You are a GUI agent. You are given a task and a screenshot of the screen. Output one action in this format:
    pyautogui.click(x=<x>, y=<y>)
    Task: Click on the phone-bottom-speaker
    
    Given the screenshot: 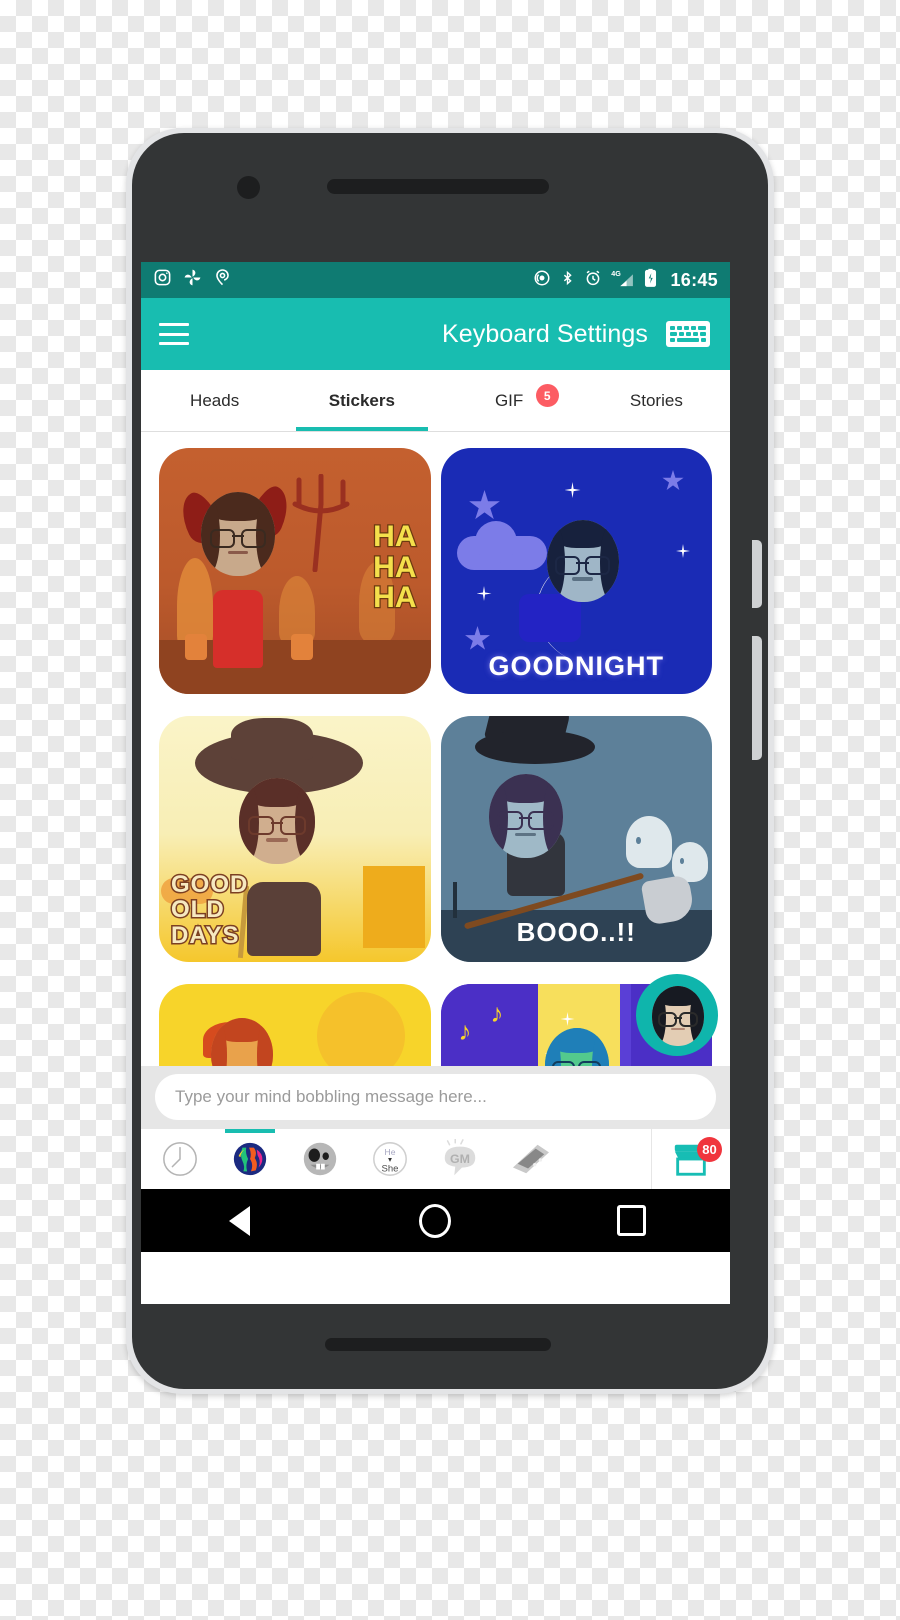 What is the action you would take?
    pyautogui.click(x=438, y=1344)
    